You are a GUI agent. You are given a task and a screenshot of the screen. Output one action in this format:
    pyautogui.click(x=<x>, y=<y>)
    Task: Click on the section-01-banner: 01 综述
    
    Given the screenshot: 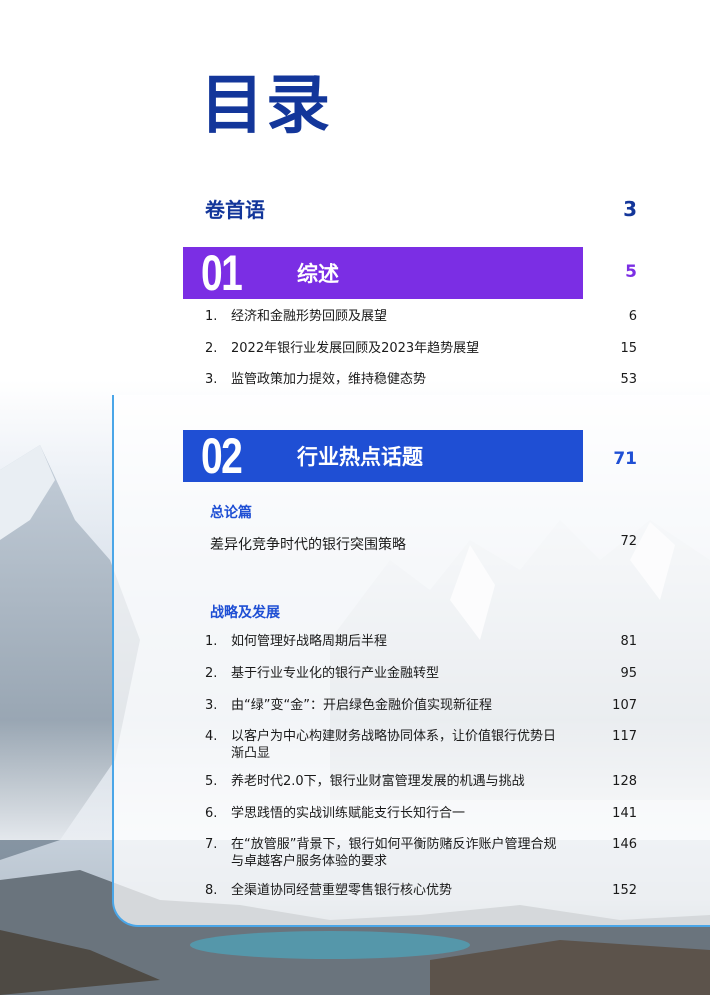 What is the action you would take?
    pyautogui.click(x=383, y=273)
    